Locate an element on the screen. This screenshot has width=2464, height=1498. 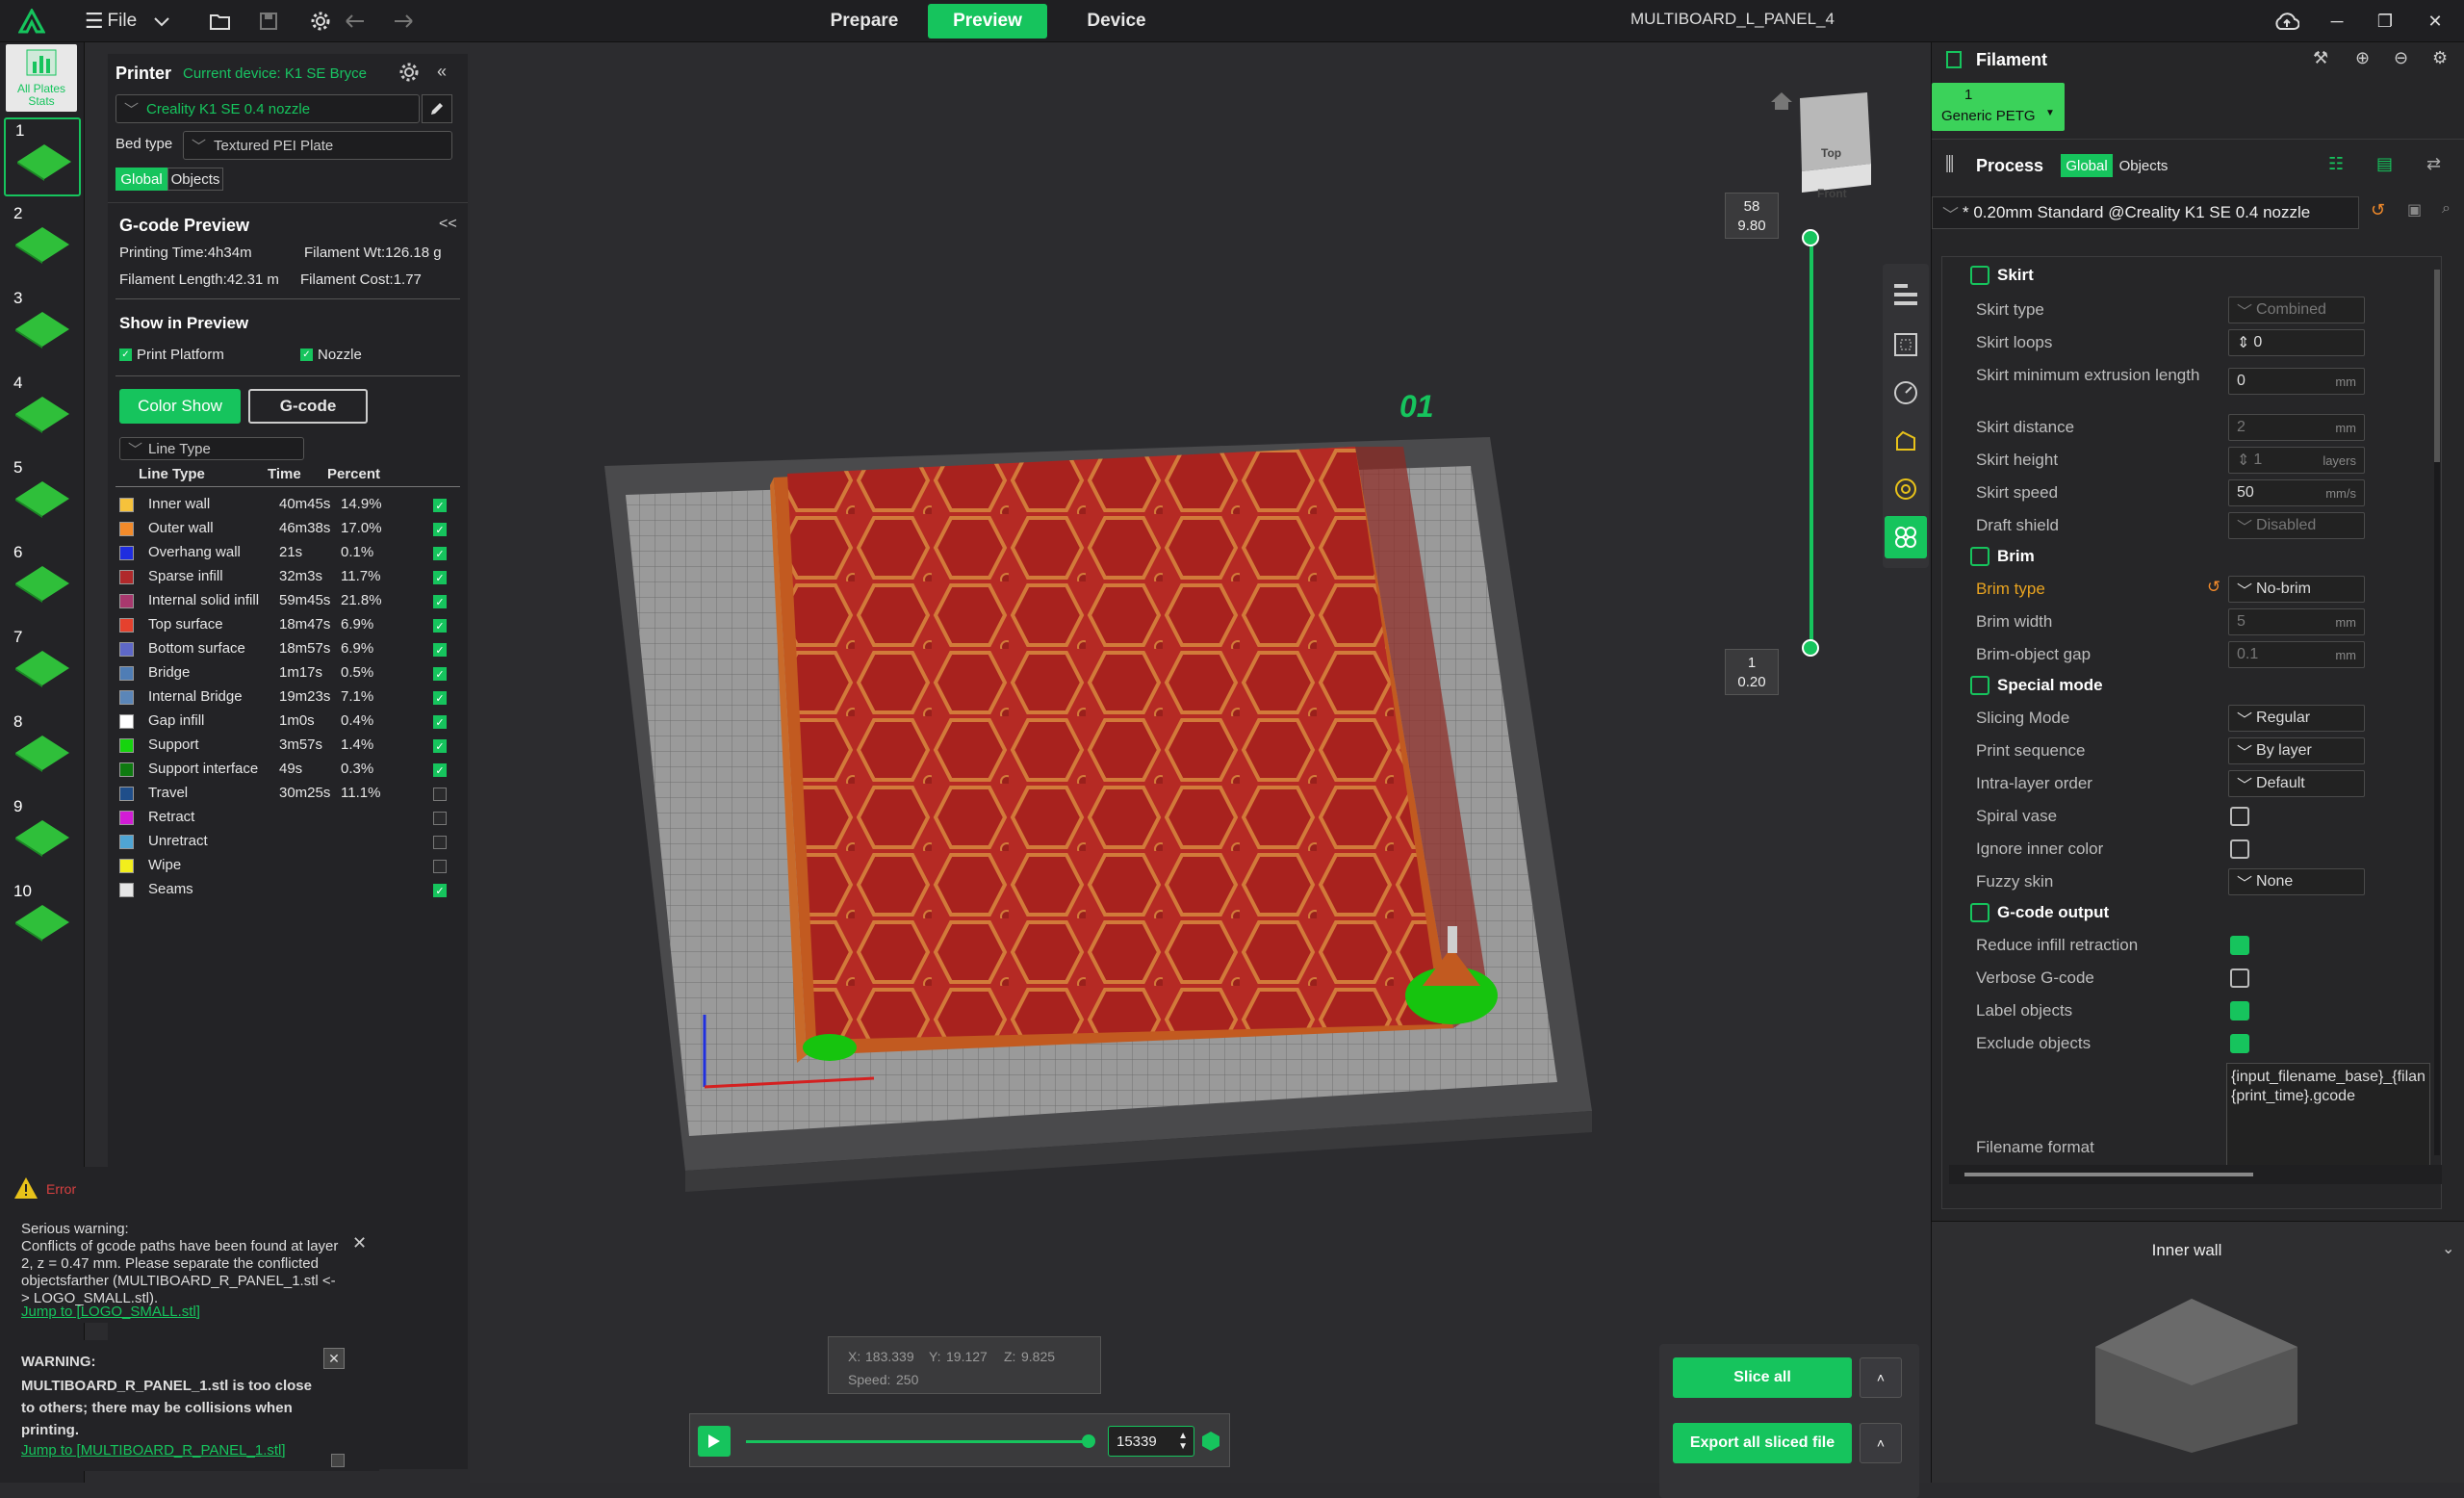
color-show-button: Color Show is located at coordinates (180, 407).